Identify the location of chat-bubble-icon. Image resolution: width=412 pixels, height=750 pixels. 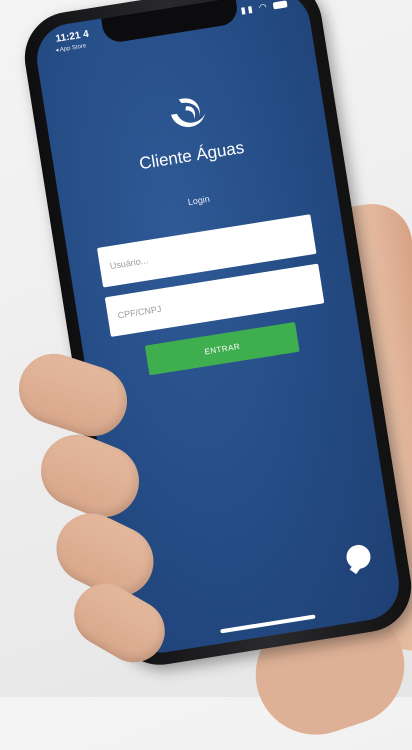
(358, 557).